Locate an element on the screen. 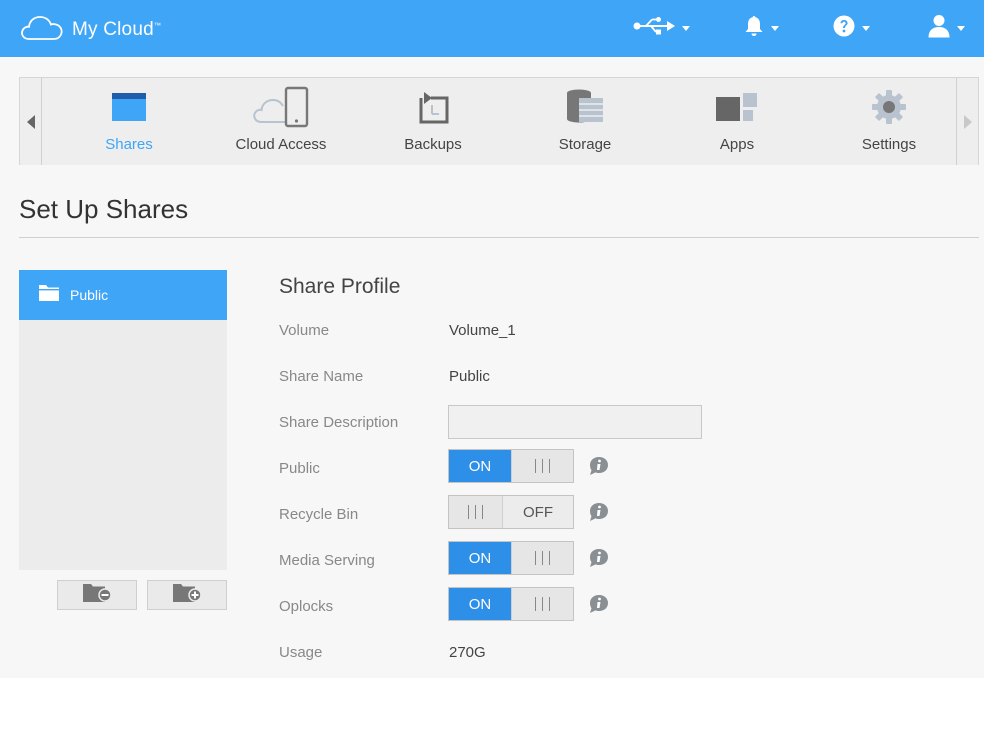 The height and width of the screenshot is (756, 1008). usage-value: 270G is located at coordinates (467, 652).